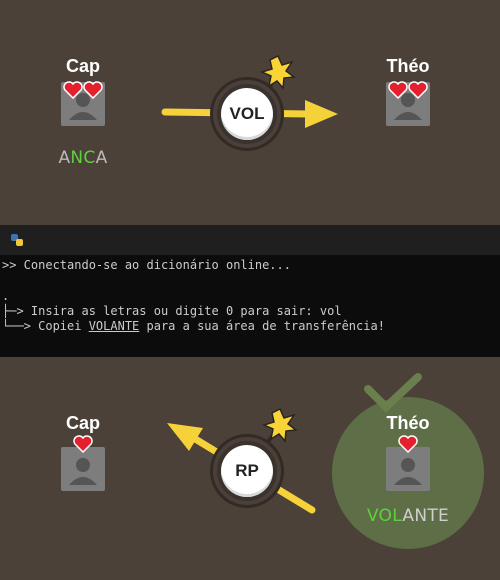 The height and width of the screenshot is (580, 500). What do you see at coordinates (6, 296) in the screenshot?
I see `console-line: .` at bounding box center [6, 296].